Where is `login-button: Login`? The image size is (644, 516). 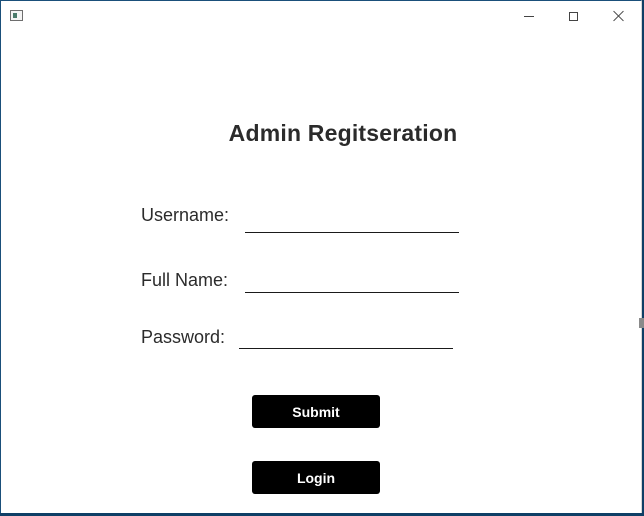 login-button: Login is located at coordinates (316, 477).